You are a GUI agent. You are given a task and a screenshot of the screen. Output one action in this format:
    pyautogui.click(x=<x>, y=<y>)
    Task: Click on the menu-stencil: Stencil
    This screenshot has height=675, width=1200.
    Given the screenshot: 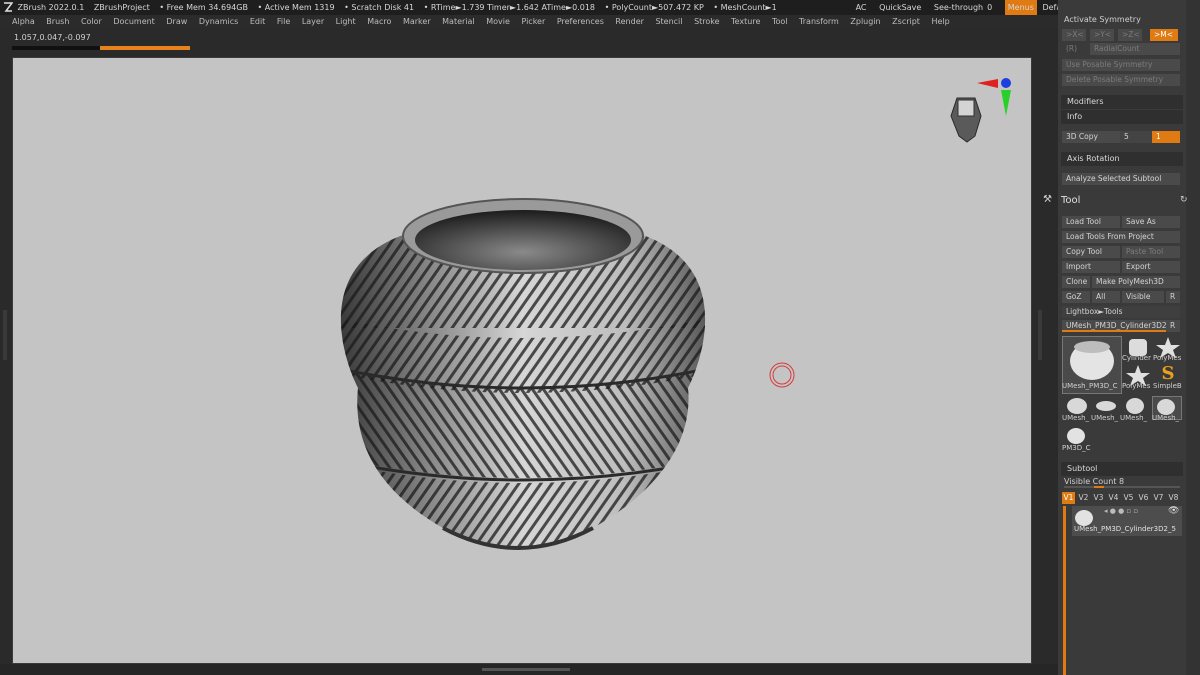 What is the action you would take?
    pyautogui.click(x=668, y=22)
    